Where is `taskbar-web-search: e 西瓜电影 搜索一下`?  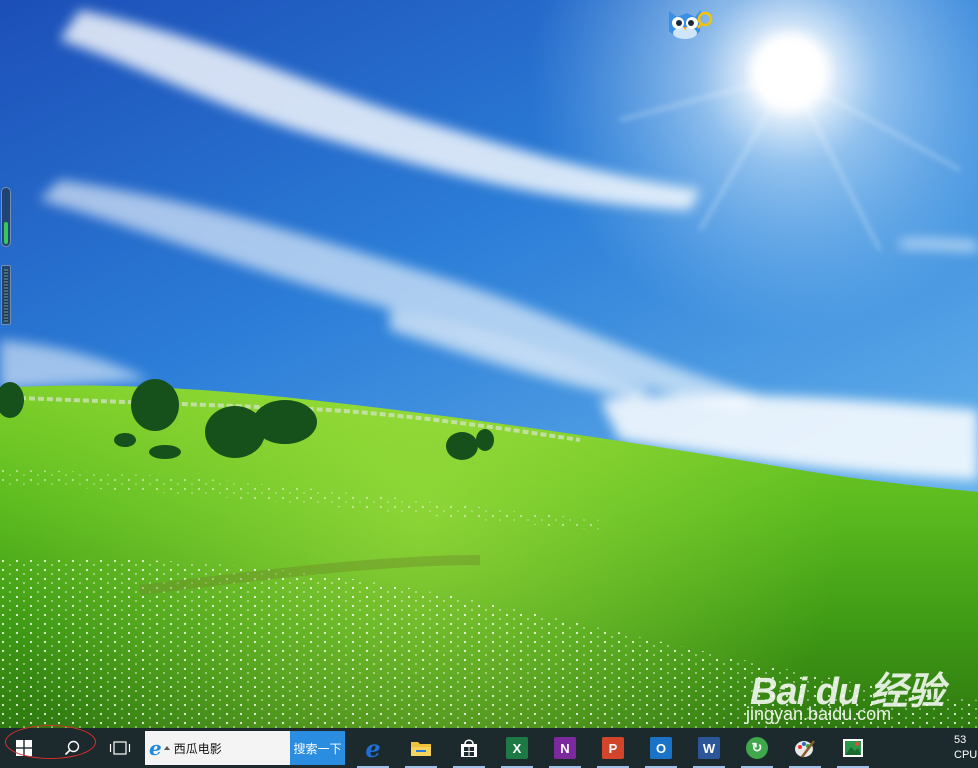
taskbar-web-search: e 西瓜电影 搜索一下 is located at coordinates (245, 748).